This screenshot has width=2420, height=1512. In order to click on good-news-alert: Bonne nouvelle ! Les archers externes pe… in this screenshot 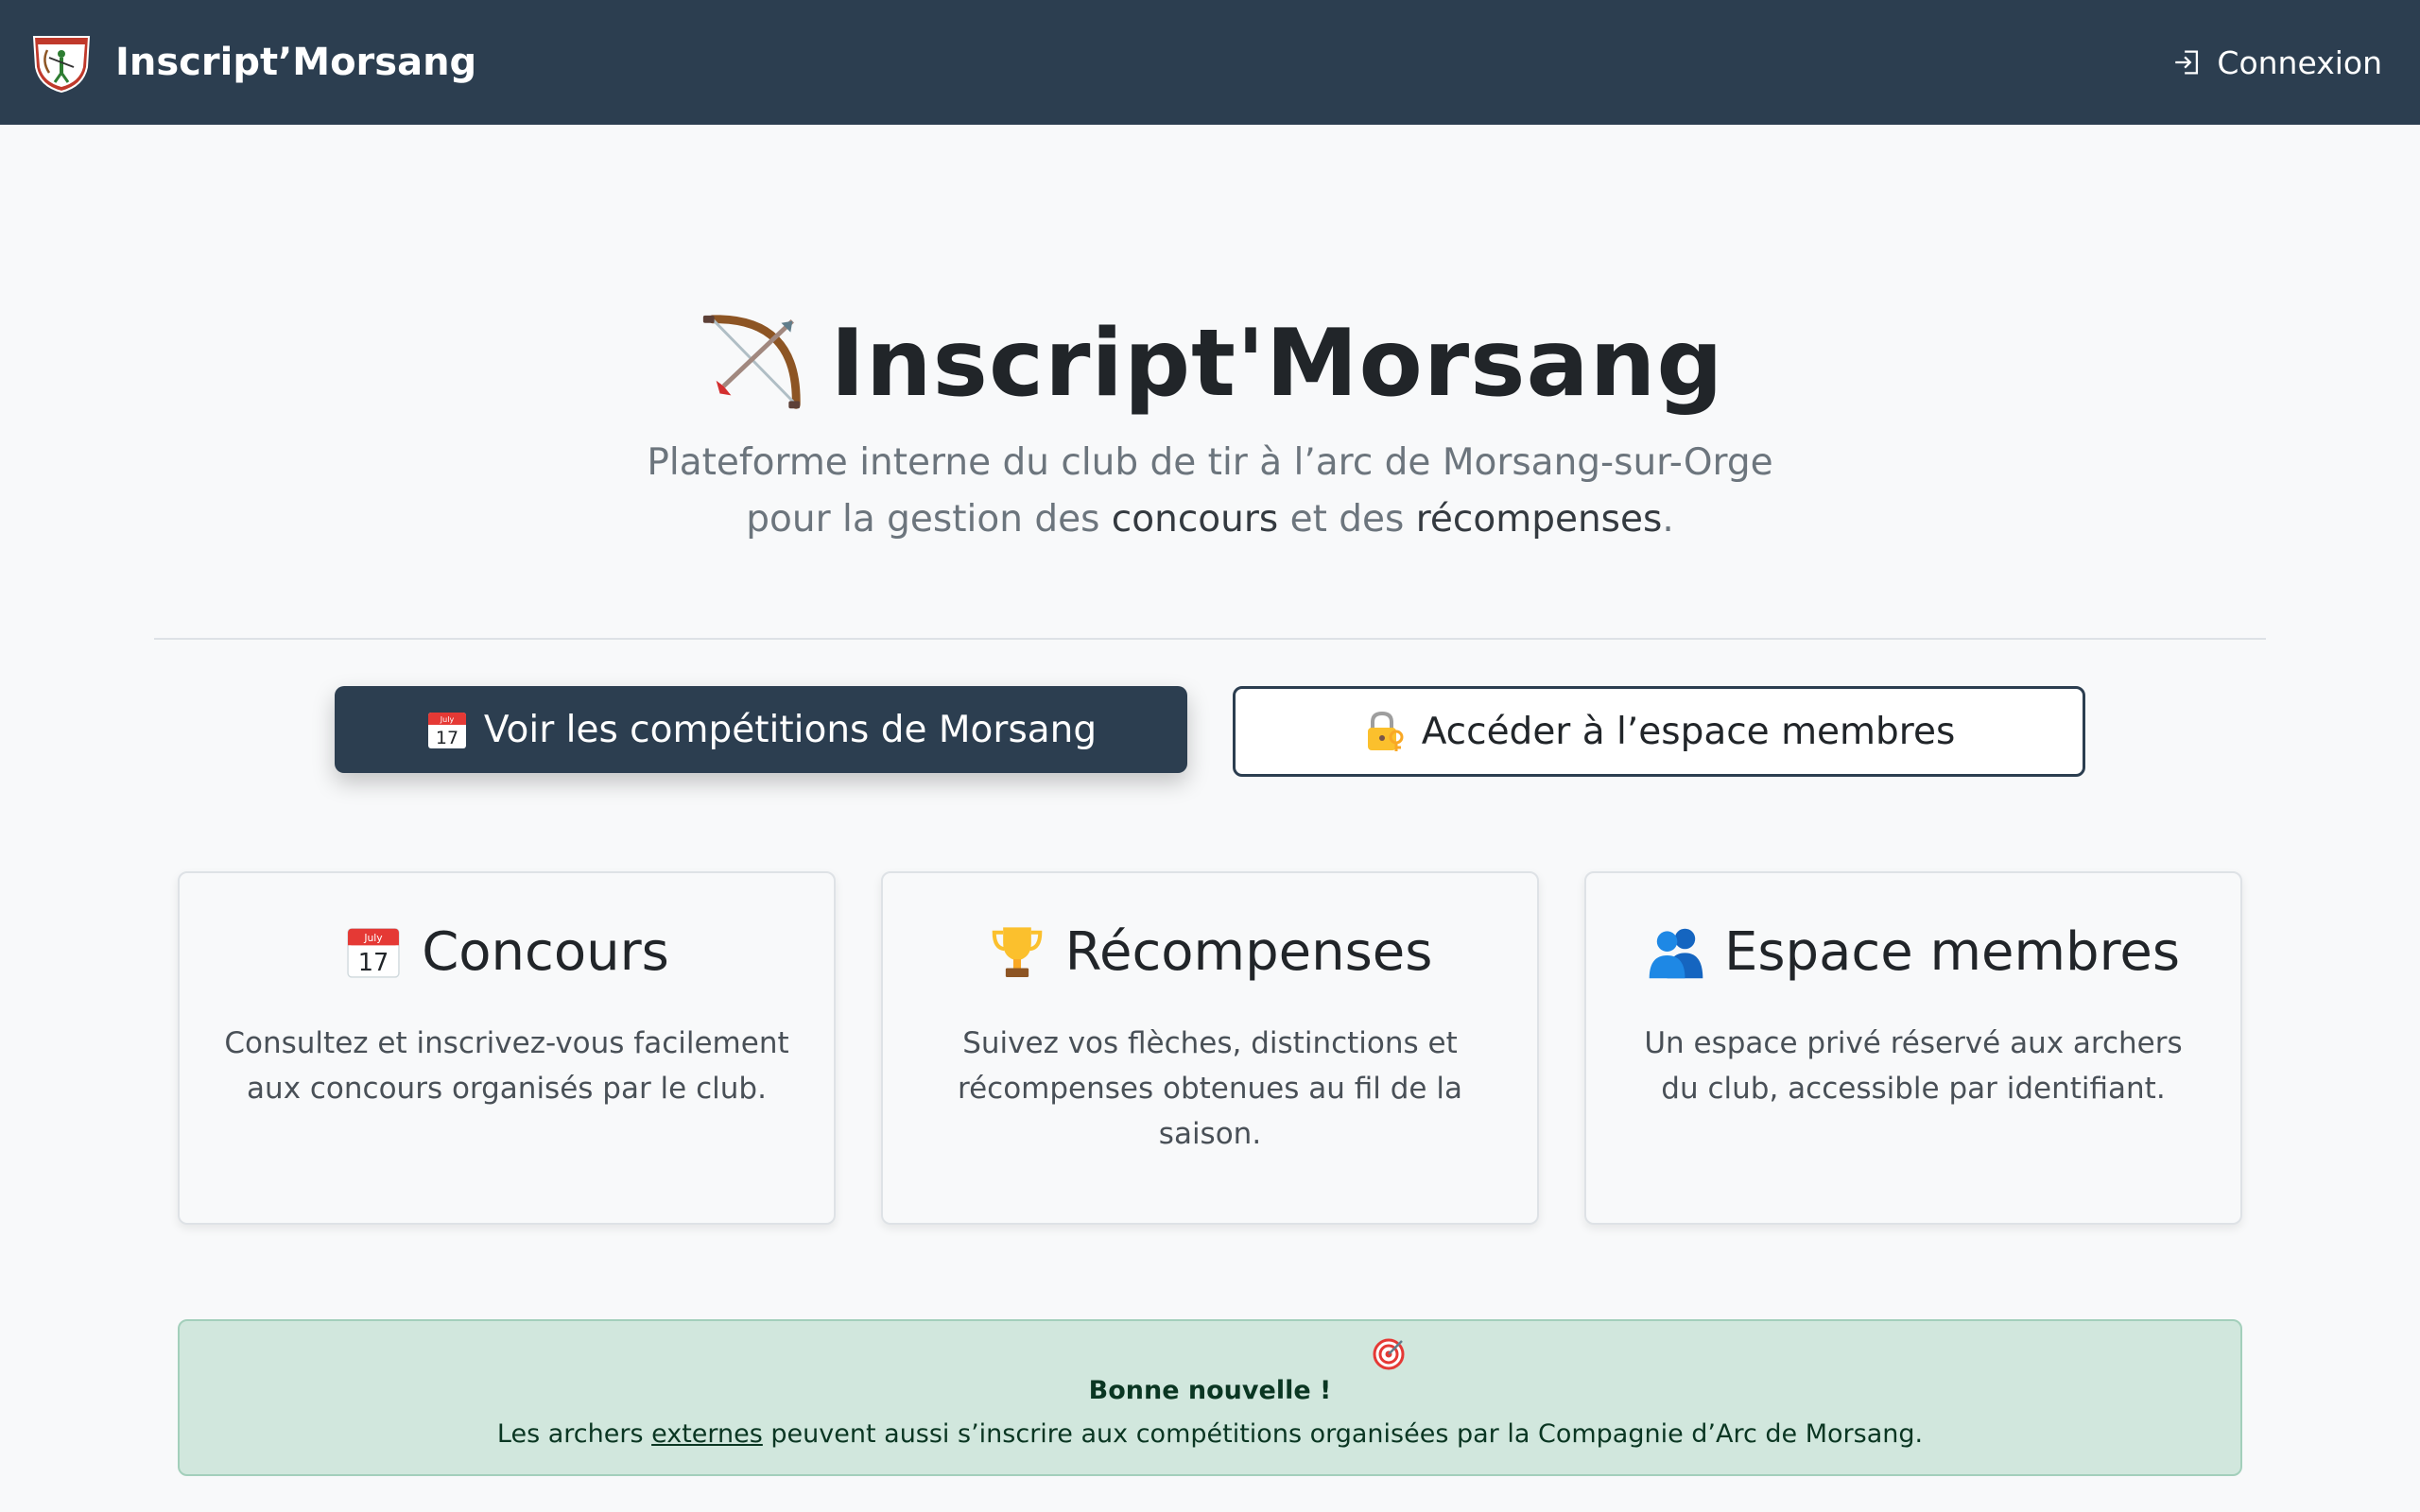, I will do `click(1210, 1397)`.